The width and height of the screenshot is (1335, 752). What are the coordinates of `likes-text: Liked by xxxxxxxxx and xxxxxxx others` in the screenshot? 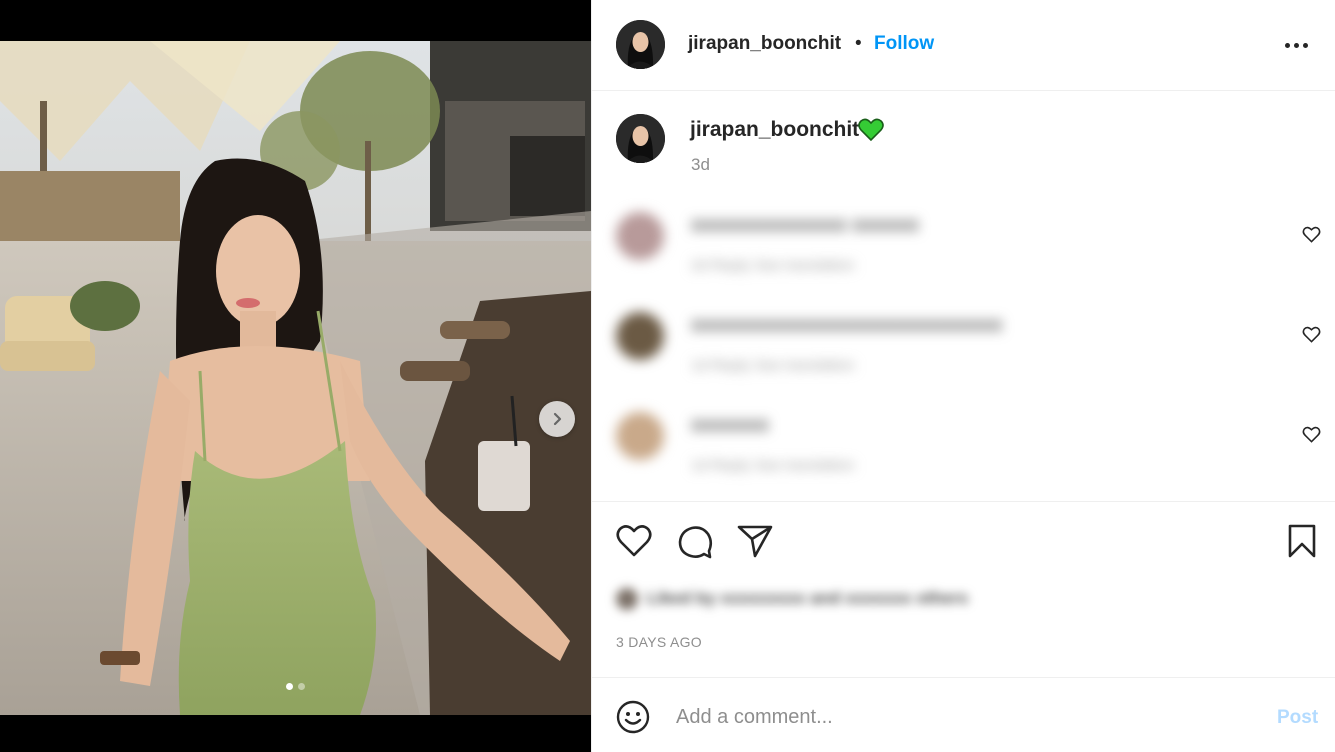 It's located at (807, 598).